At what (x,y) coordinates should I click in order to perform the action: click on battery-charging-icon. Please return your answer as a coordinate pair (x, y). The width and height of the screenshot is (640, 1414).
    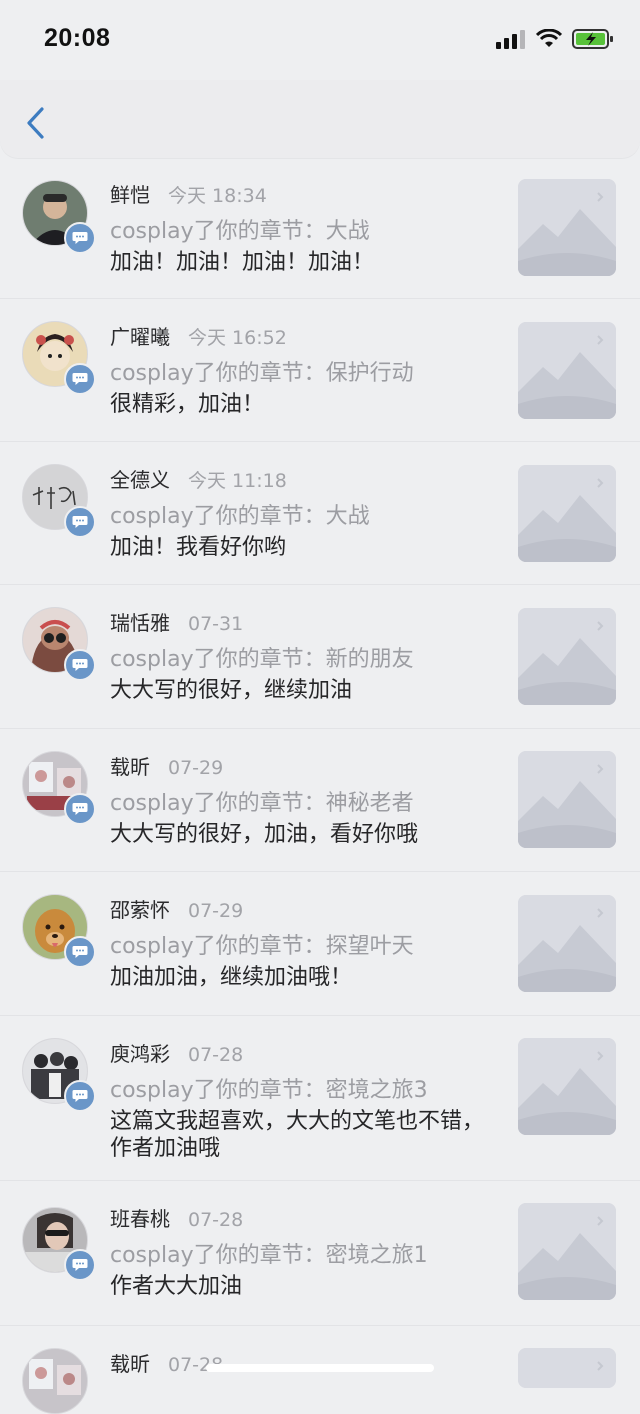
    Looking at the image, I should click on (592, 39).